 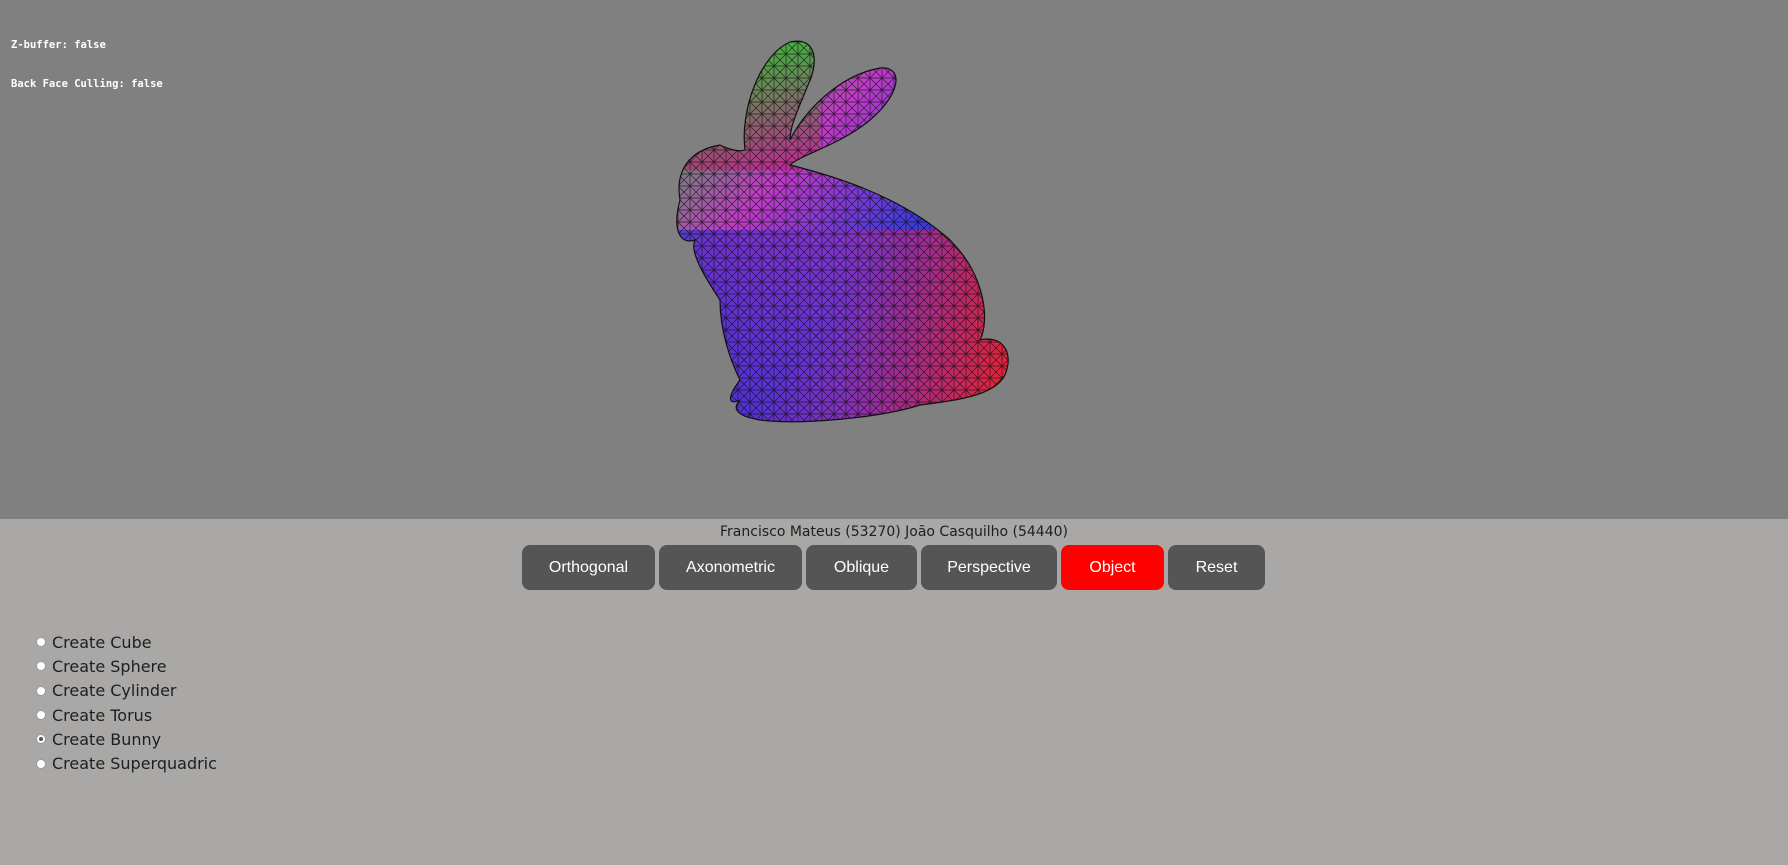 I want to click on orthogonal-button: Orthogonal, so click(x=588, y=567).